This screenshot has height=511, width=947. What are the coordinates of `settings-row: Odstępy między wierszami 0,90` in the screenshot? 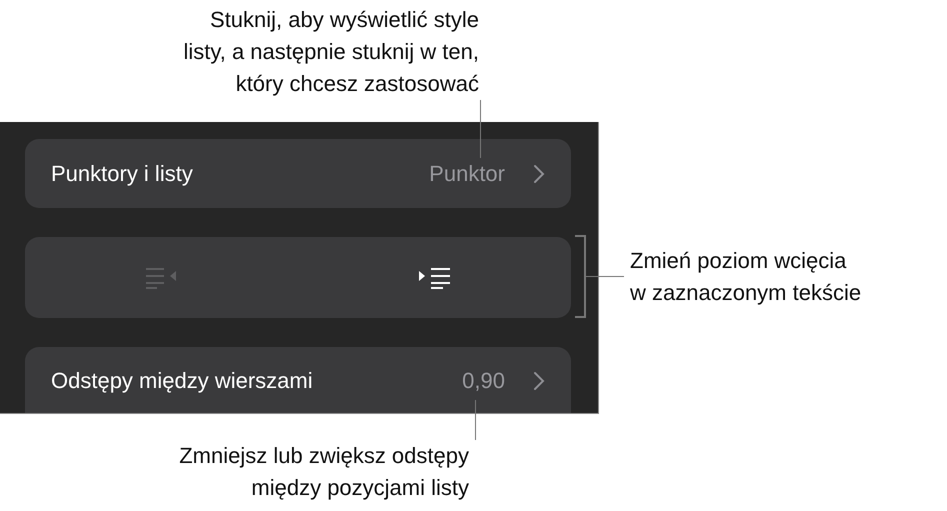 It's located at (298, 380).